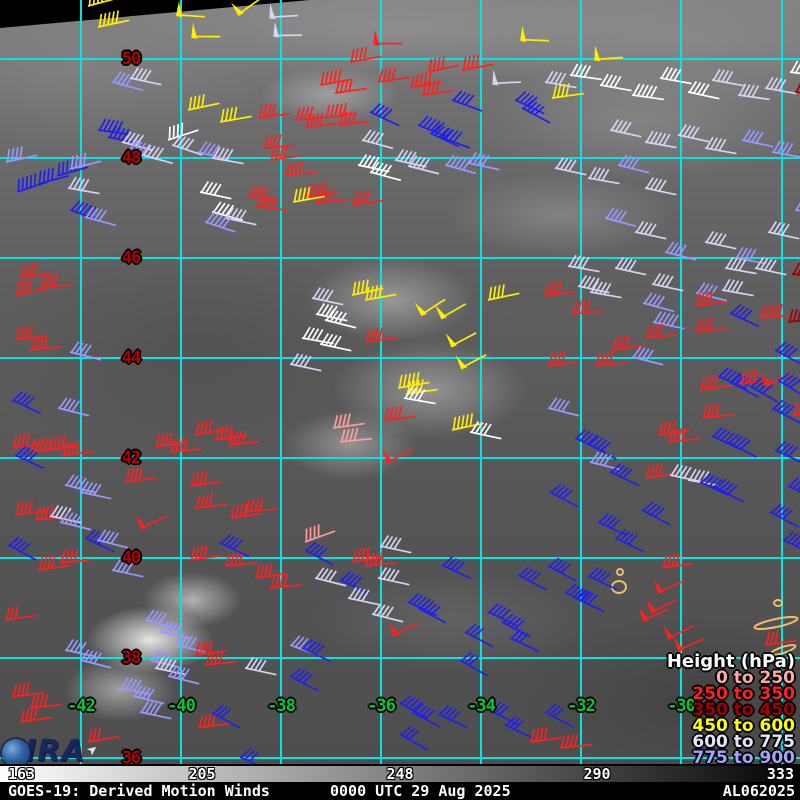  Describe the element at coordinates (16, 753) in the screenshot. I see `globe-icon` at that location.